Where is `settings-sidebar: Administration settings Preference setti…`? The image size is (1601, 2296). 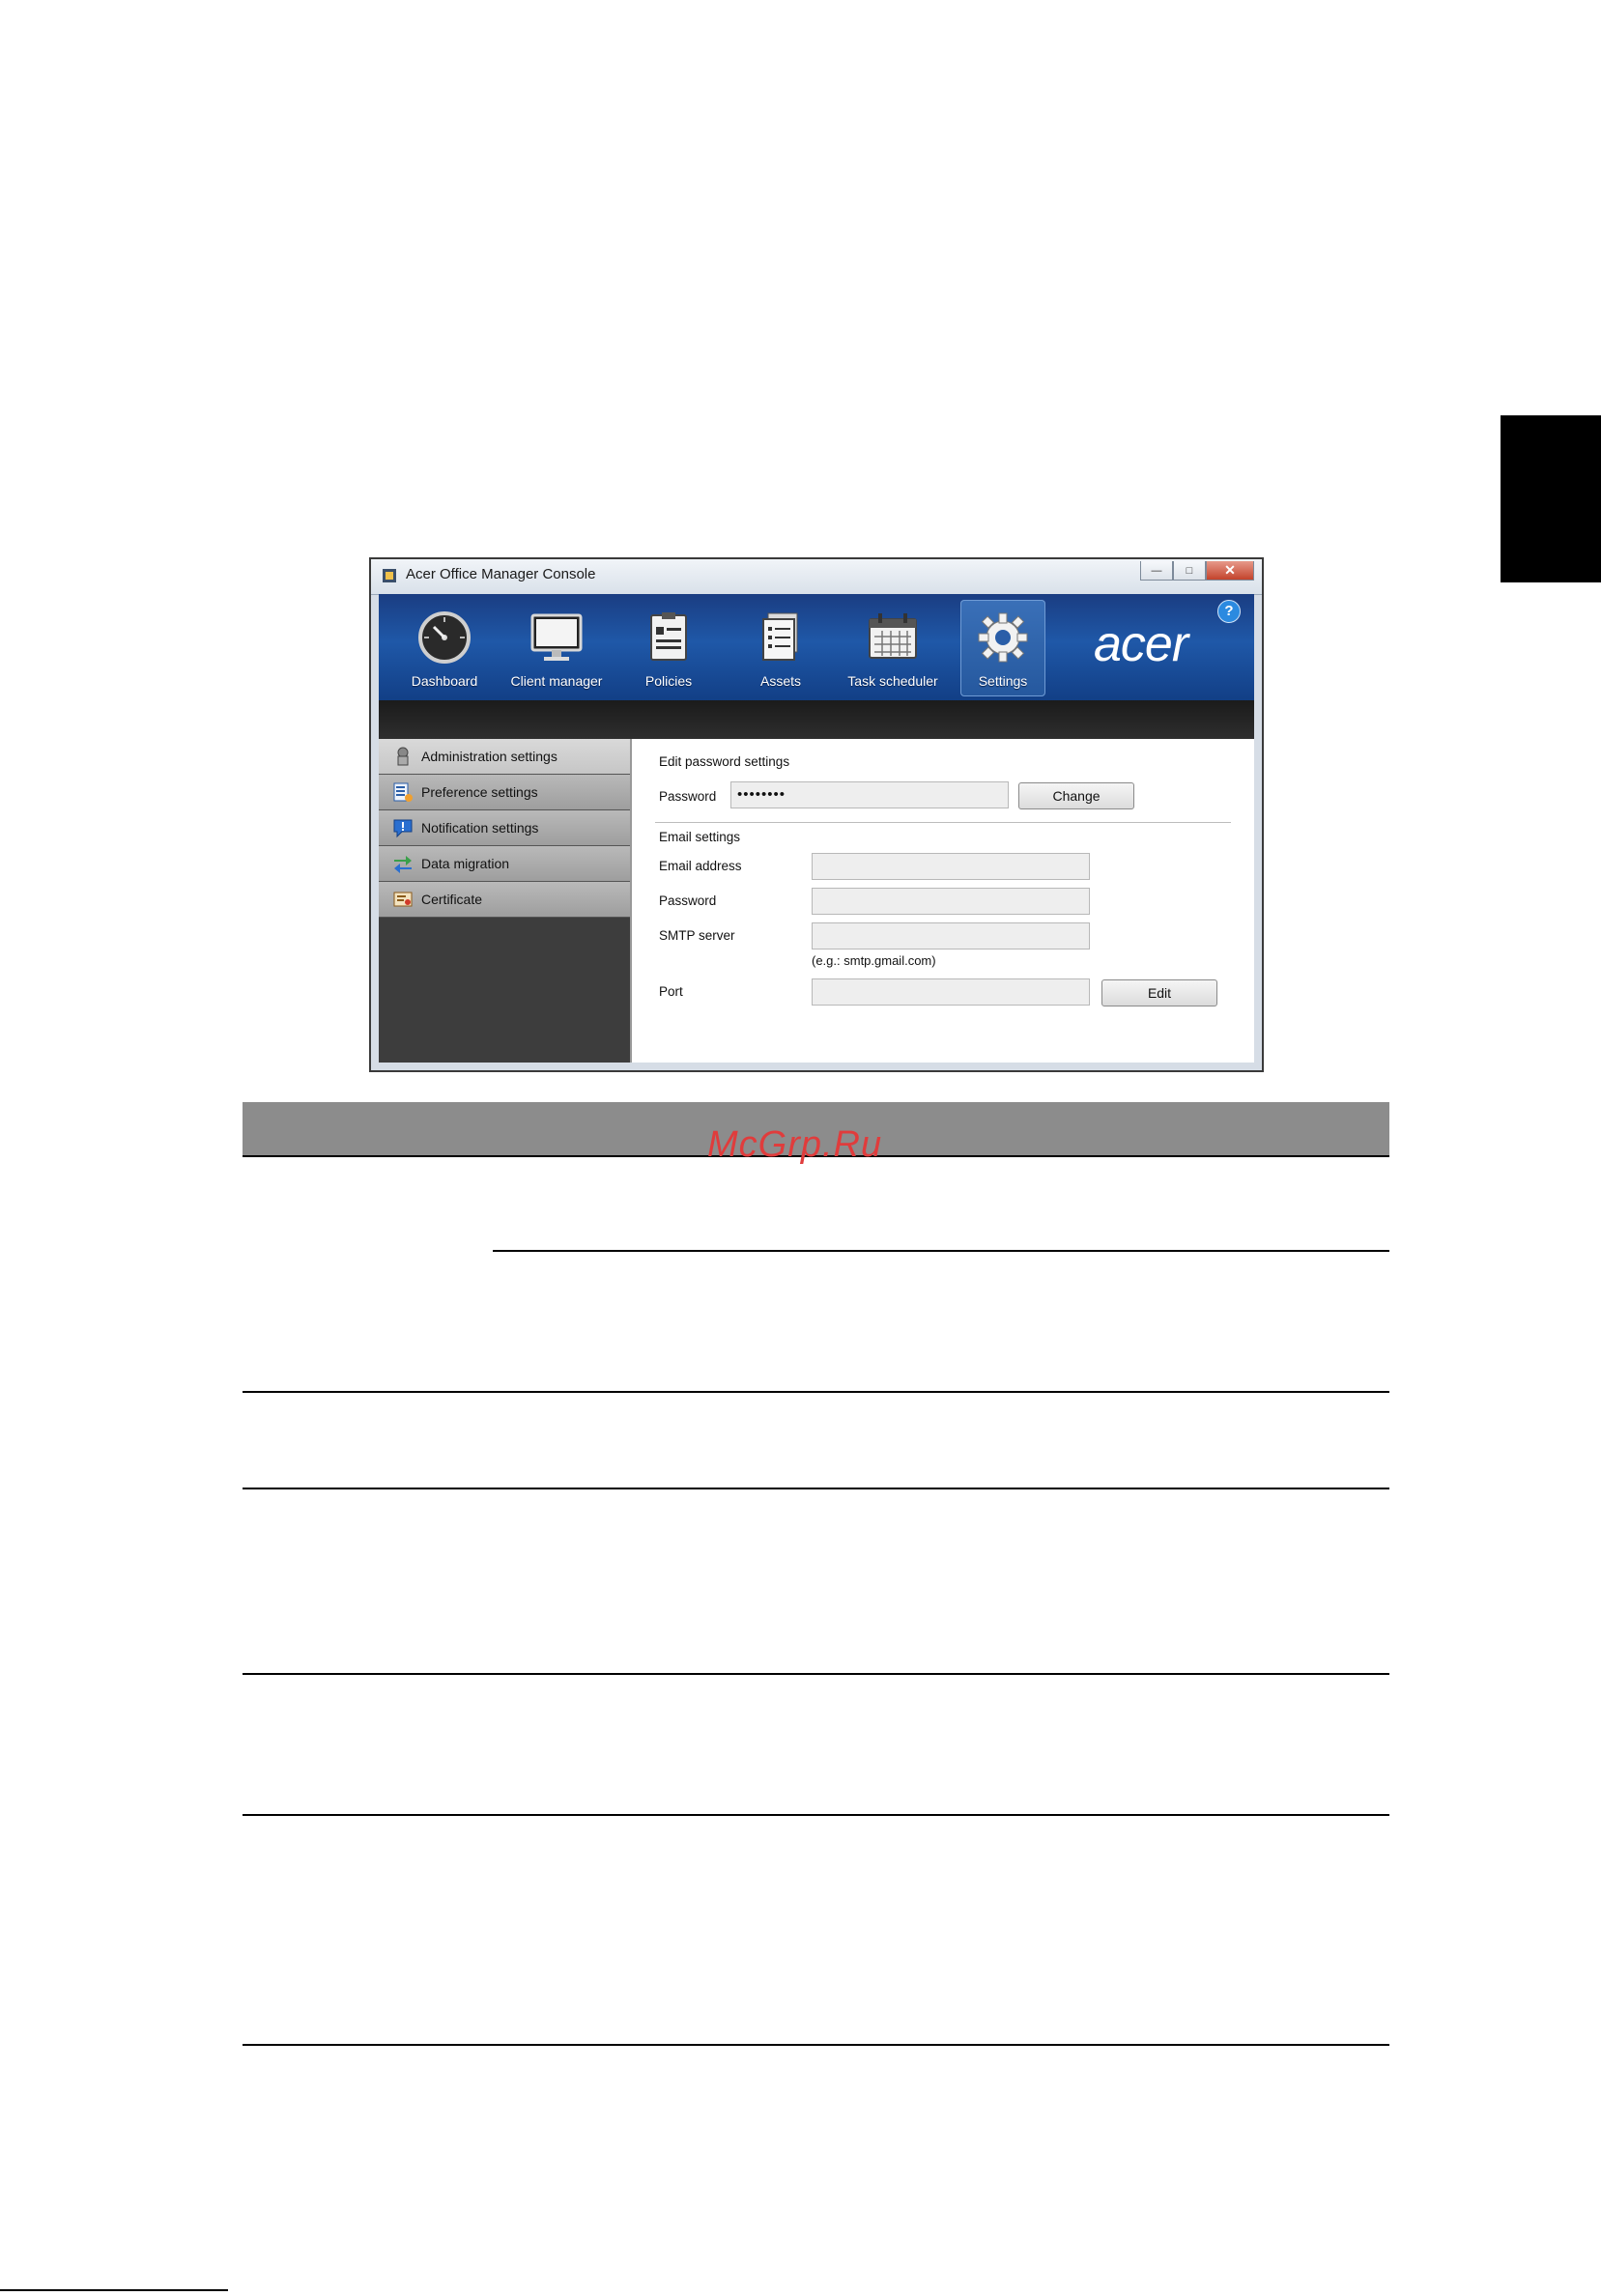
settings-sidebar: Administration settings Preference setti… is located at coordinates (505, 901).